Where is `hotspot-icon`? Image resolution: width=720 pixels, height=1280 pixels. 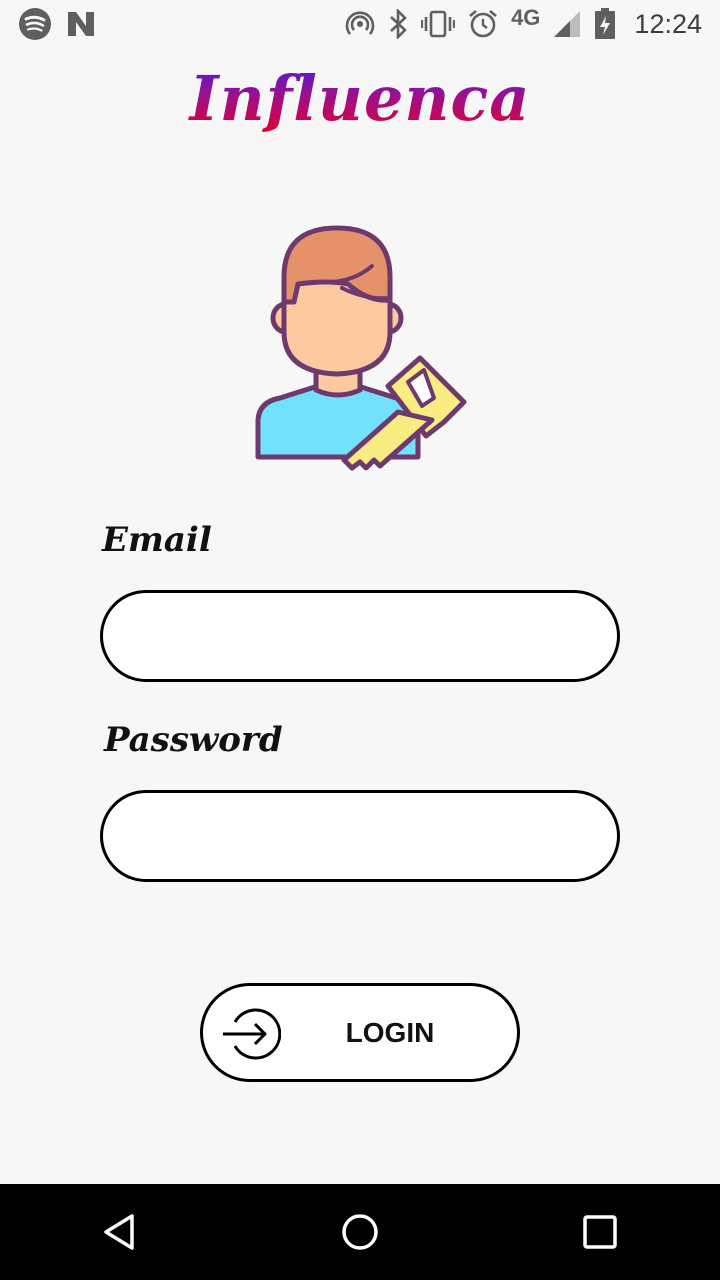
hotspot-icon is located at coordinates (360, 24).